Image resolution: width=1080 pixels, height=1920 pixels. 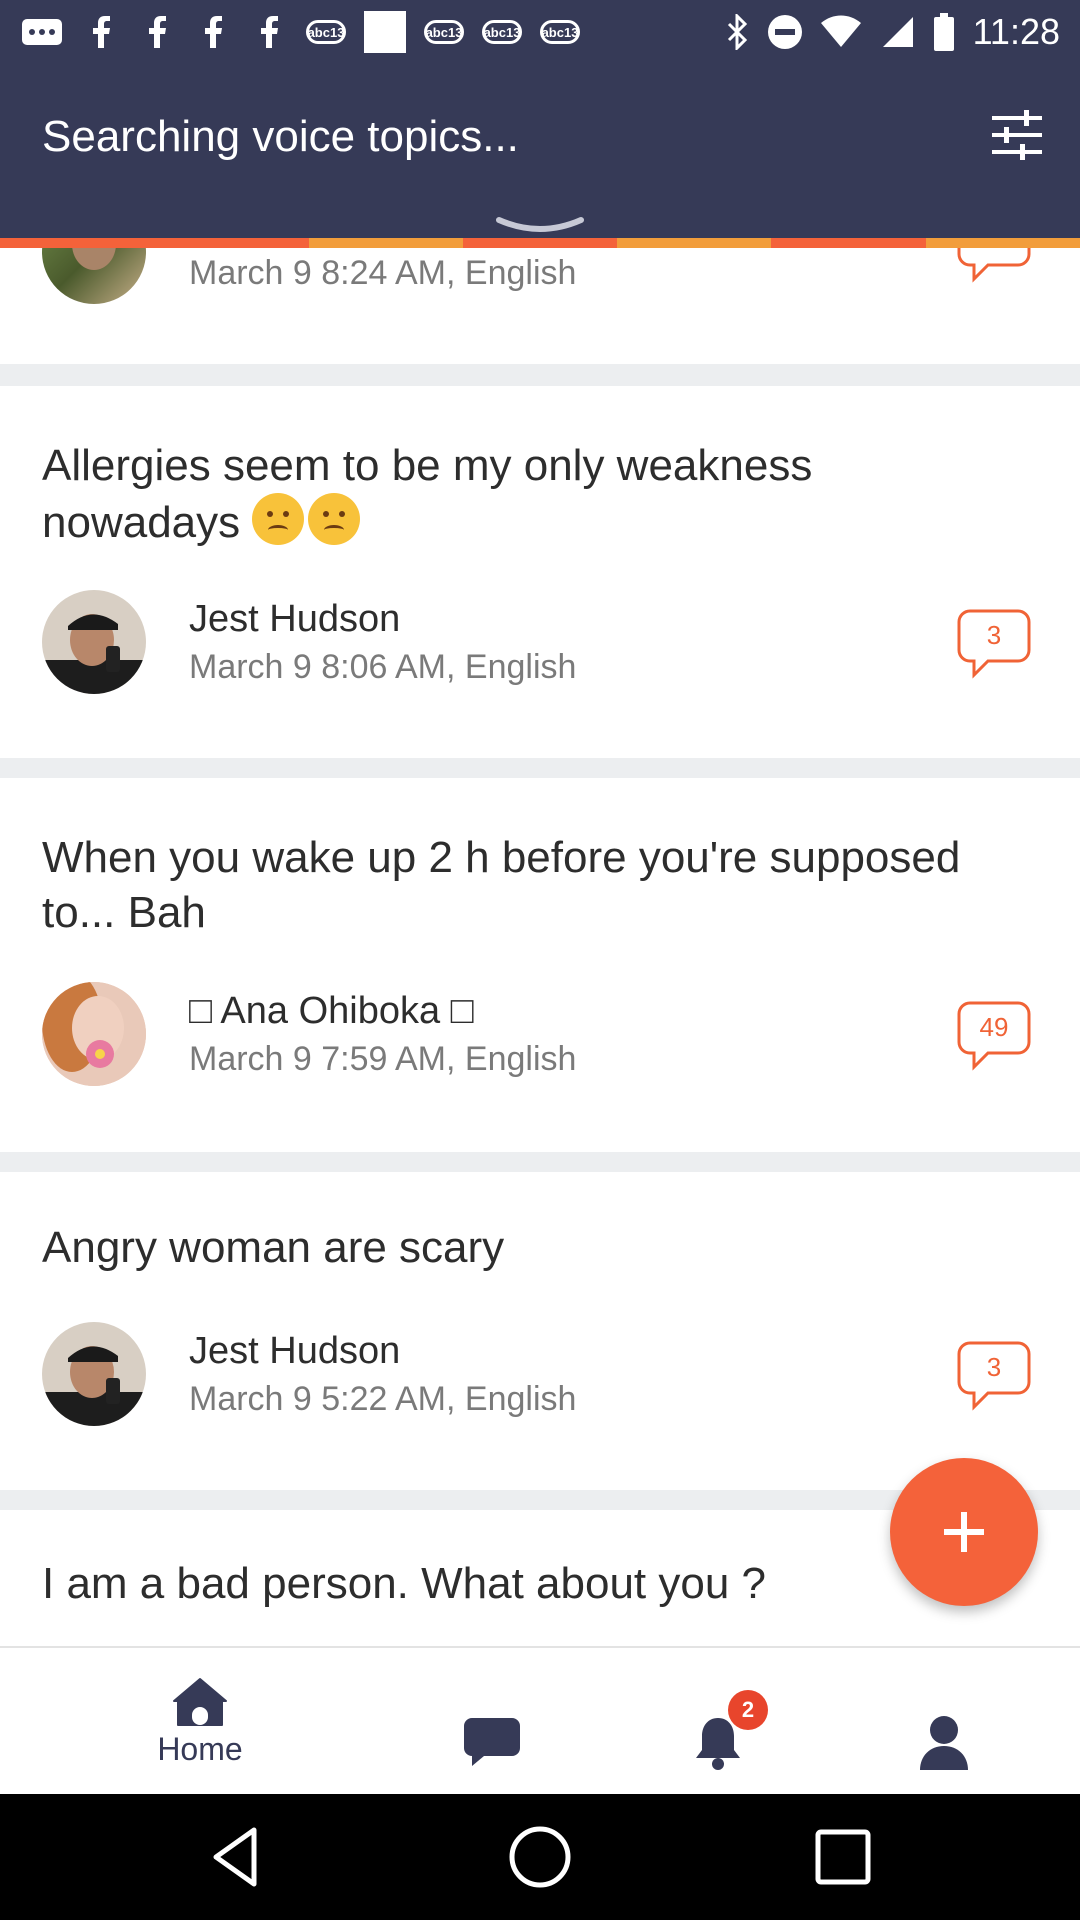 I want to click on notification-badge: 2, so click(x=748, y=1710).